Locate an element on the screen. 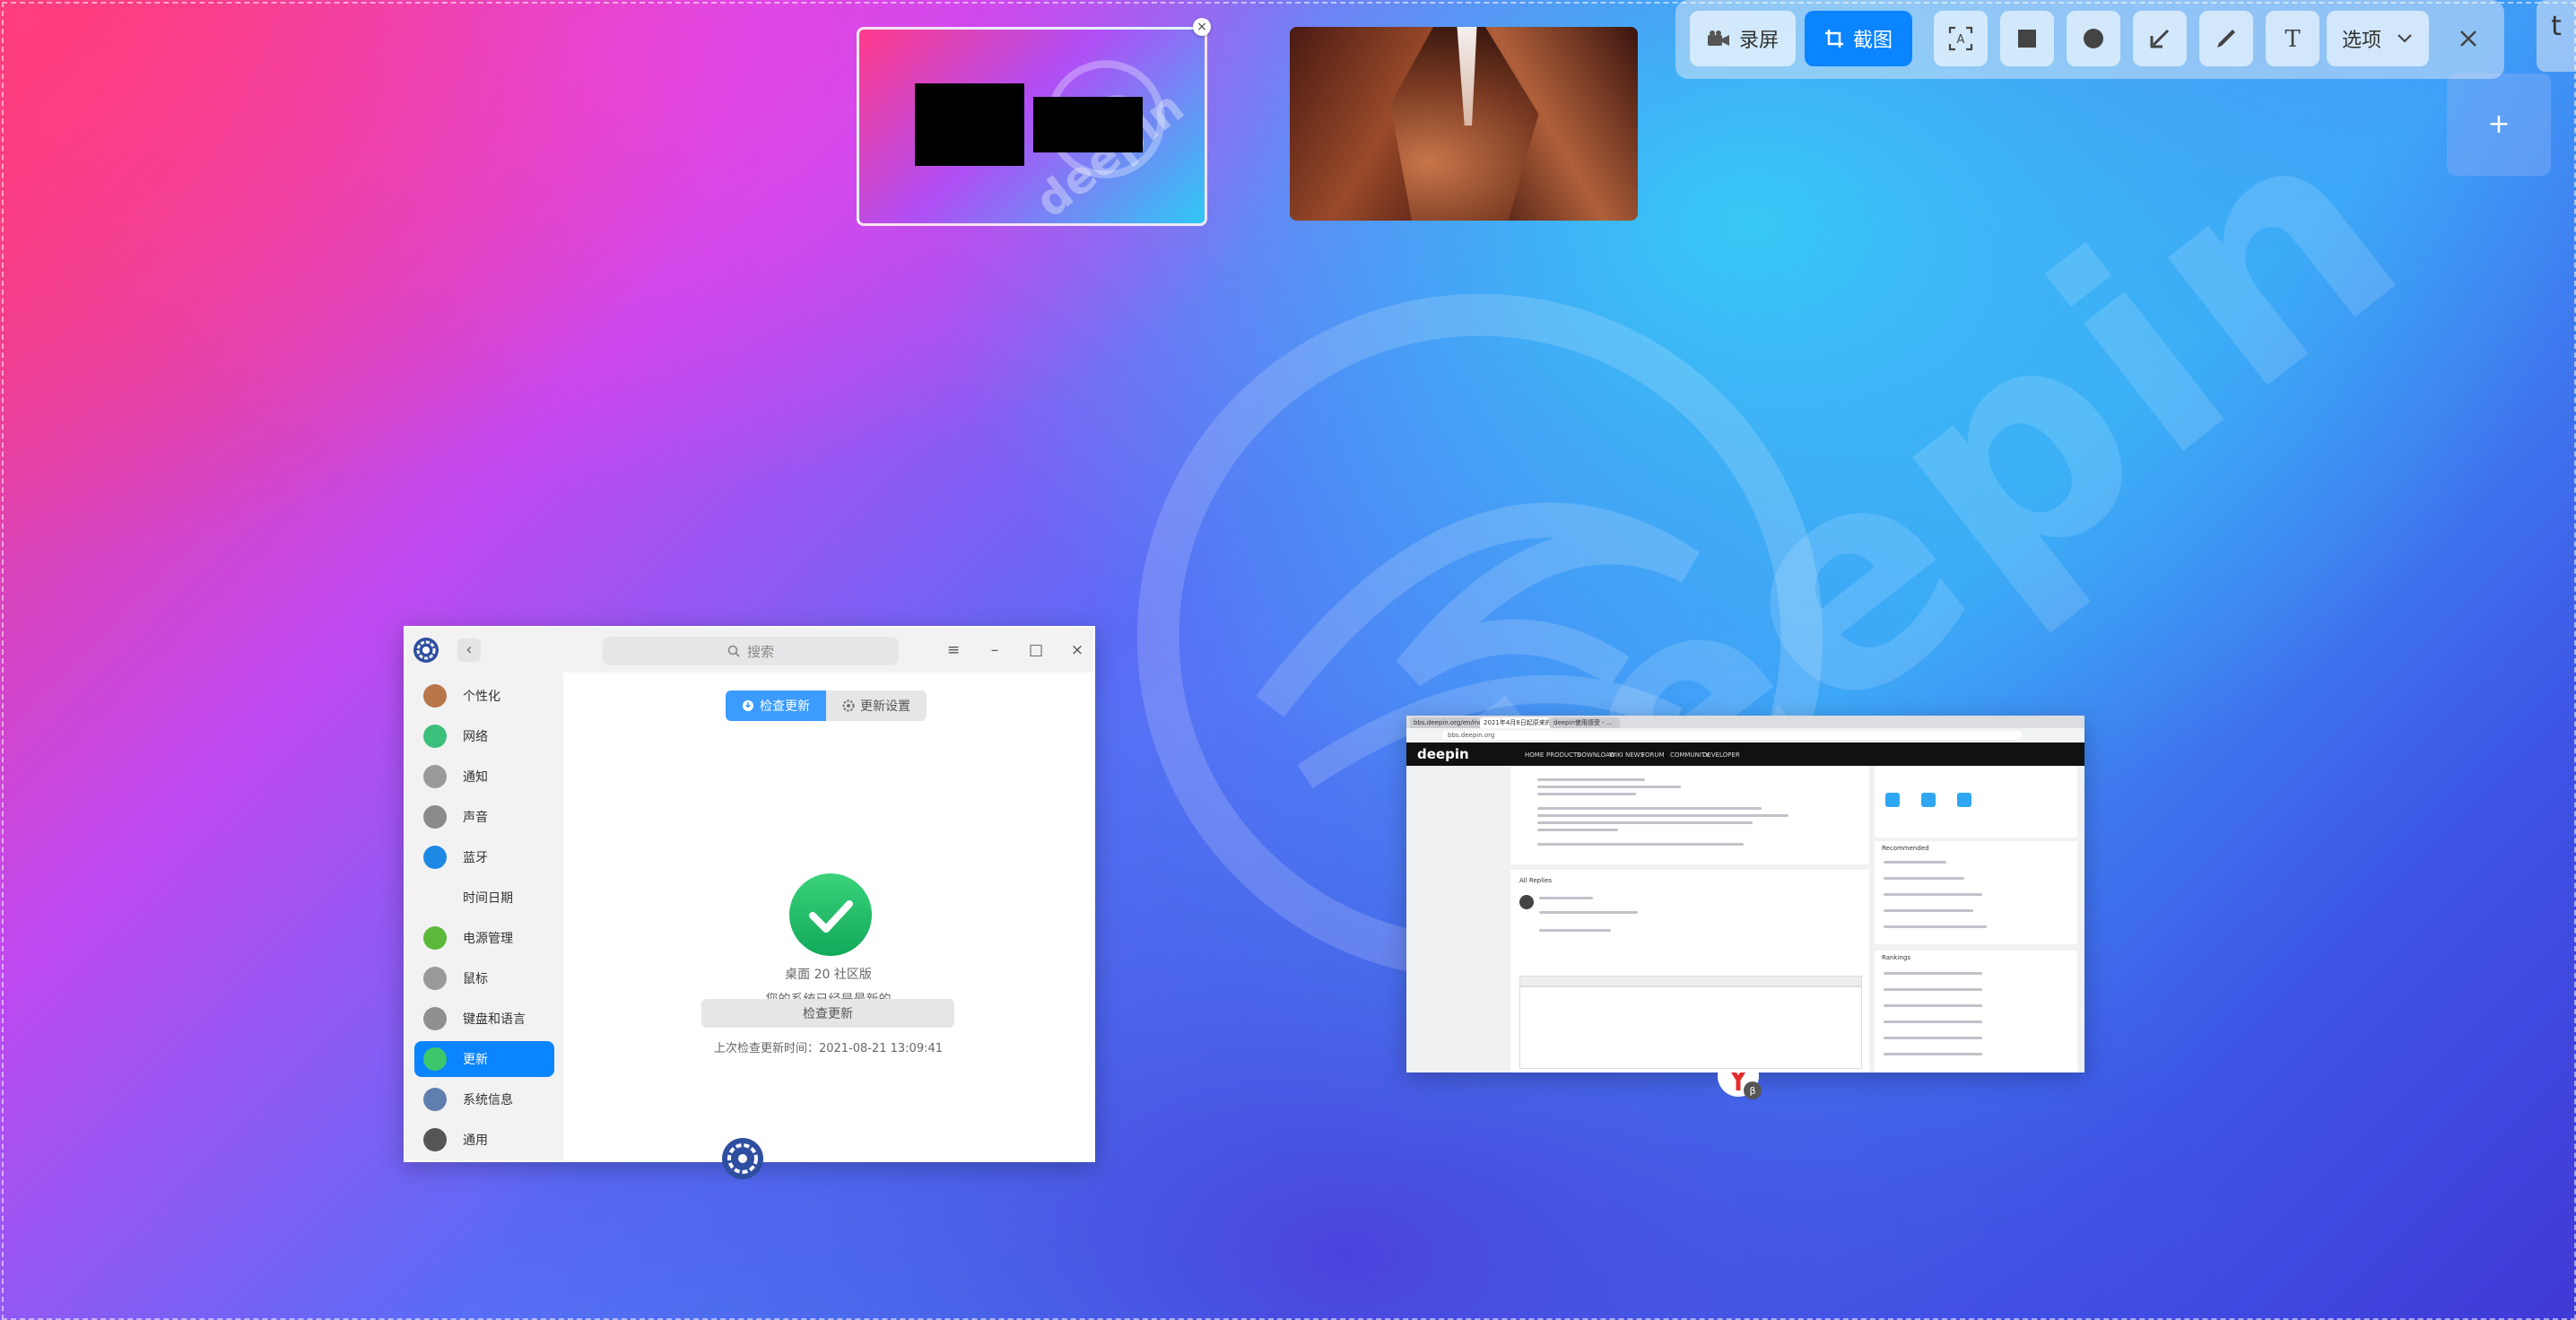  sidebar-item: 电源管理 is located at coordinates (484, 938).